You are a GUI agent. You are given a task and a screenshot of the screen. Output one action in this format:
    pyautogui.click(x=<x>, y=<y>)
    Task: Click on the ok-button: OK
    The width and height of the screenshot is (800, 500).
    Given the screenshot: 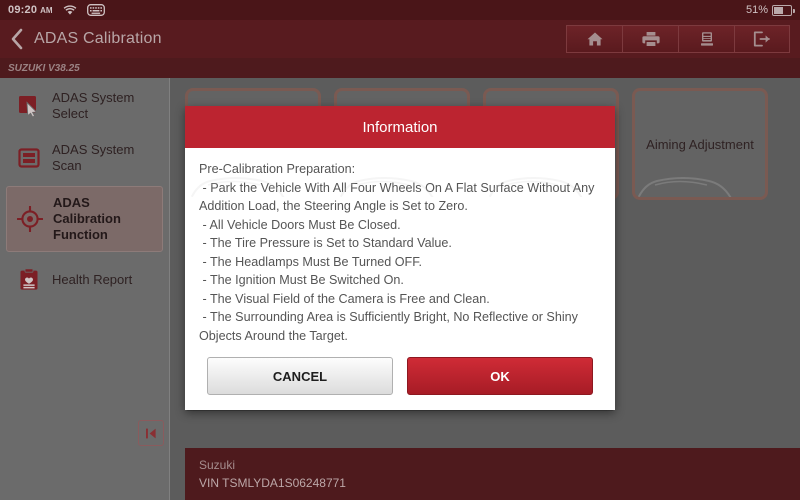 What is the action you would take?
    pyautogui.click(x=500, y=376)
    